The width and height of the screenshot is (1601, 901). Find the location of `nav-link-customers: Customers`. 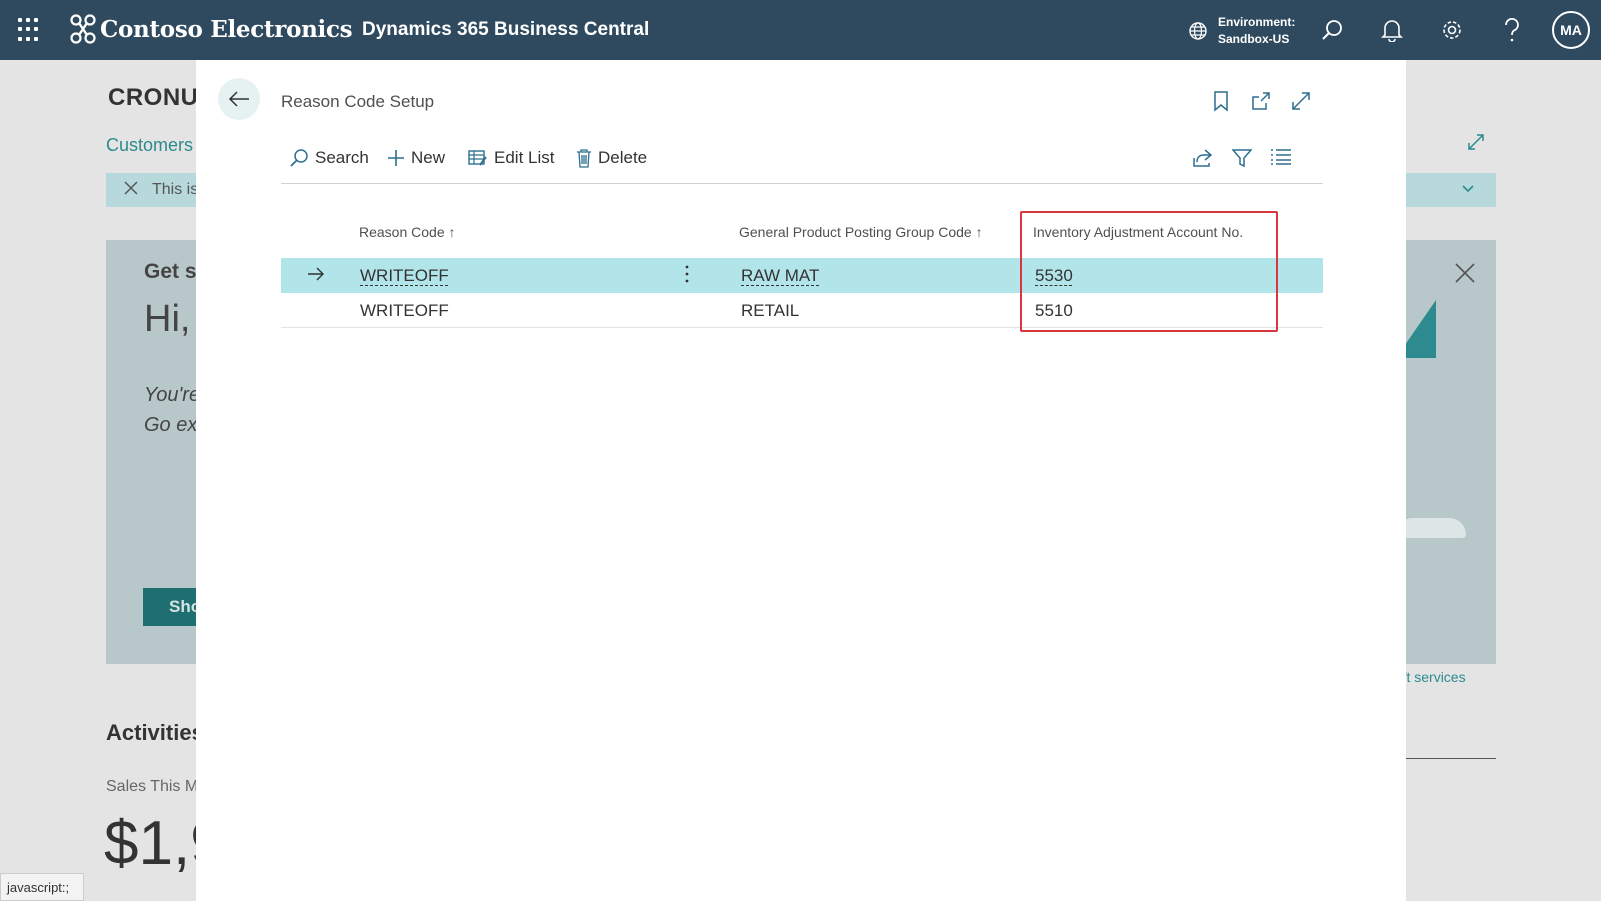

nav-link-customers: Customers is located at coordinates (150, 145).